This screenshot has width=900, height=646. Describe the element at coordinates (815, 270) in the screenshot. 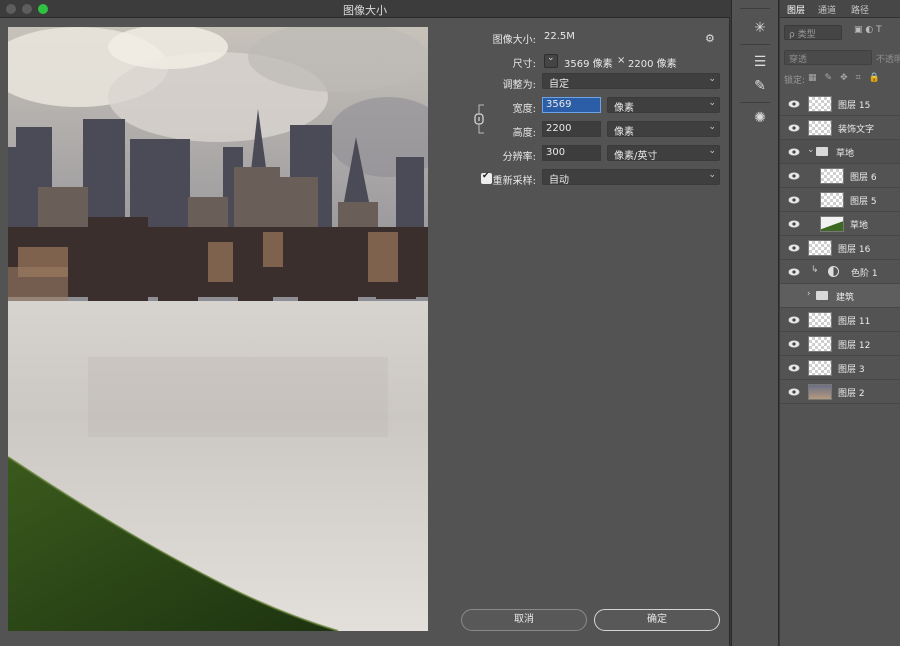

I see `clipping-arrow-icon: ↳` at that location.